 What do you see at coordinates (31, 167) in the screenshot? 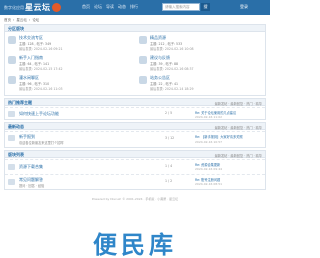
I see `thread-title: 资源下载合集` at bounding box center [31, 167].